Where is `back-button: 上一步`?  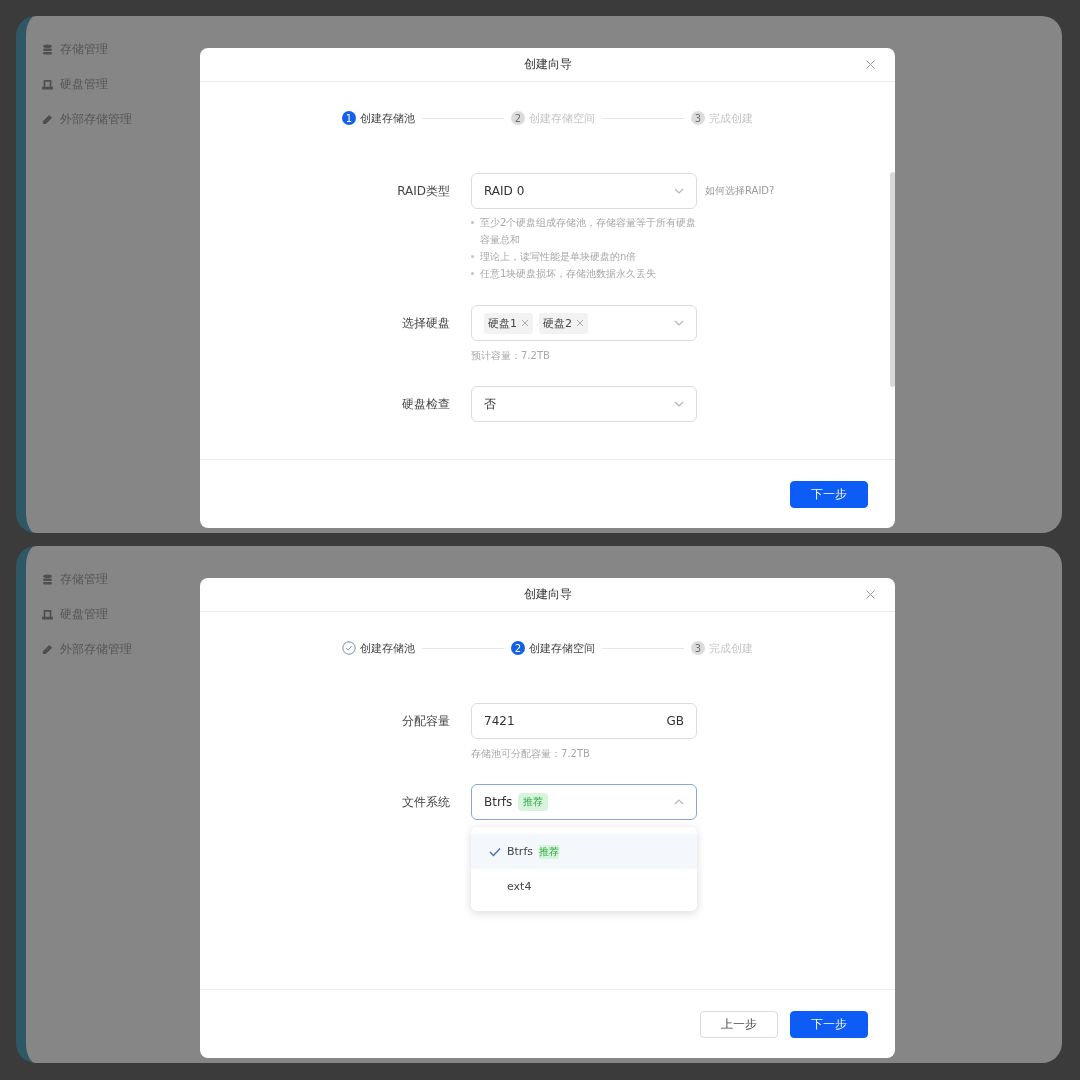
back-button: 上一步 is located at coordinates (739, 1024).